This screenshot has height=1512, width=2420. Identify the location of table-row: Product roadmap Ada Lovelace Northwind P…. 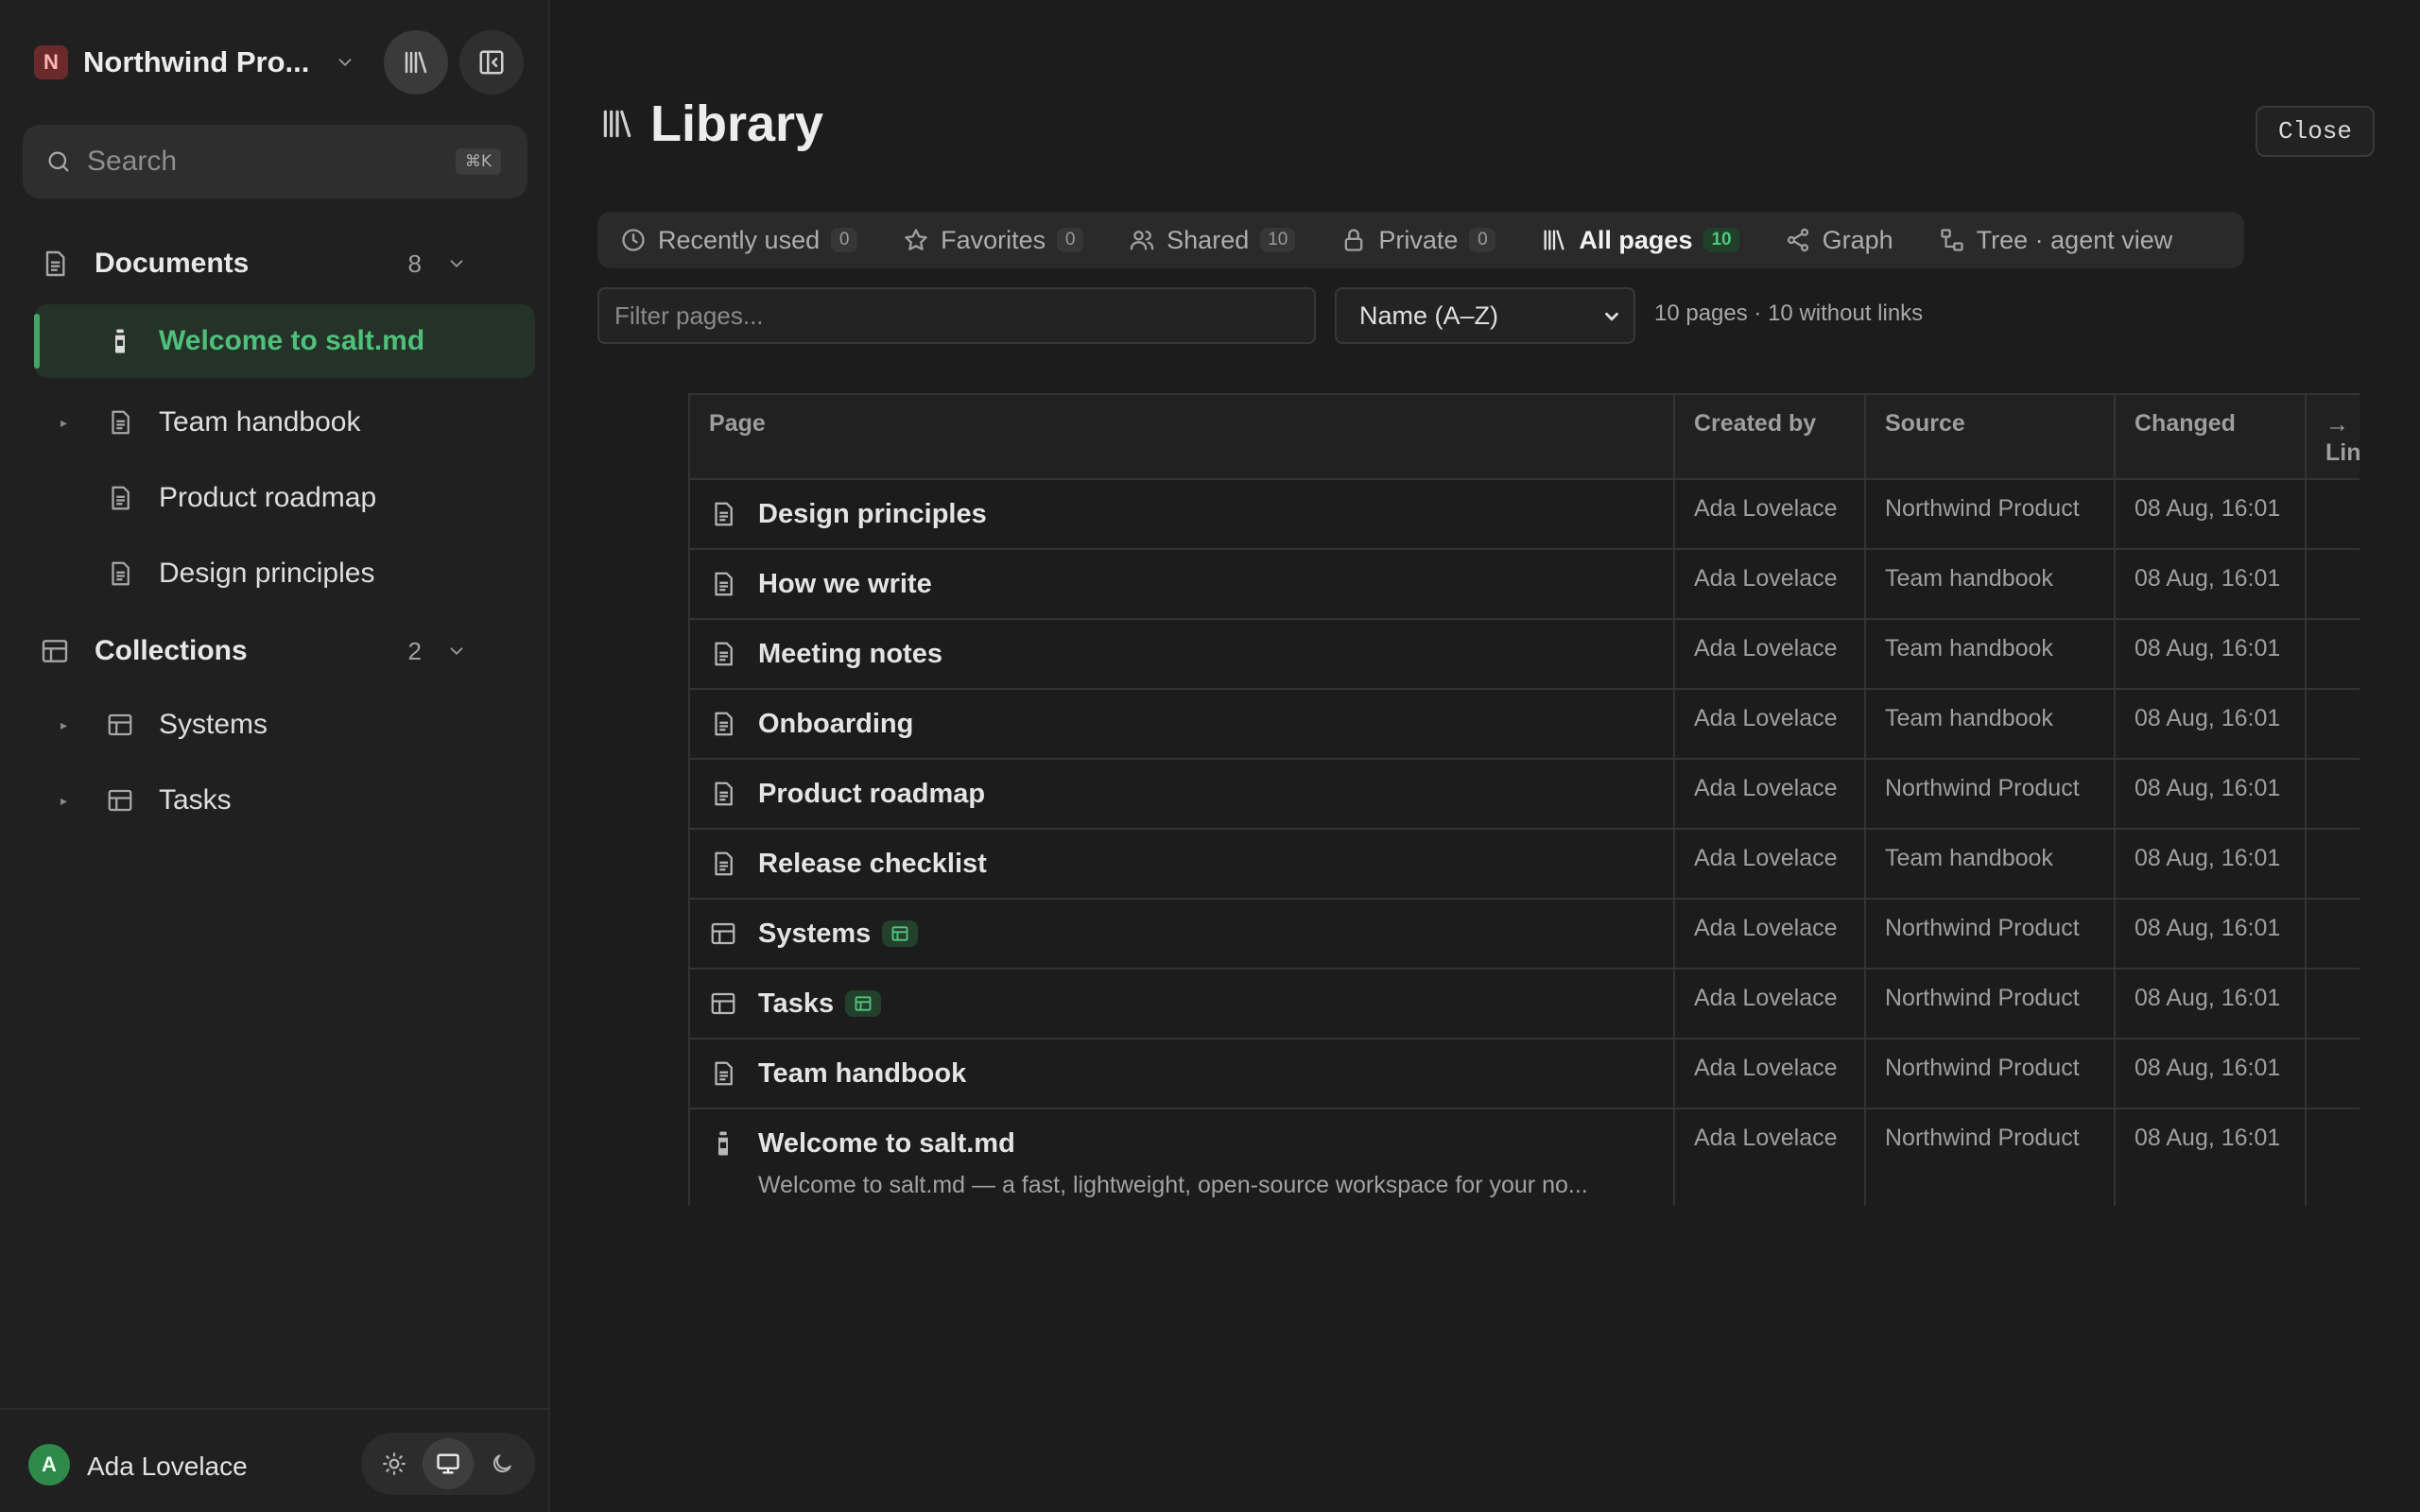
(1524, 794).